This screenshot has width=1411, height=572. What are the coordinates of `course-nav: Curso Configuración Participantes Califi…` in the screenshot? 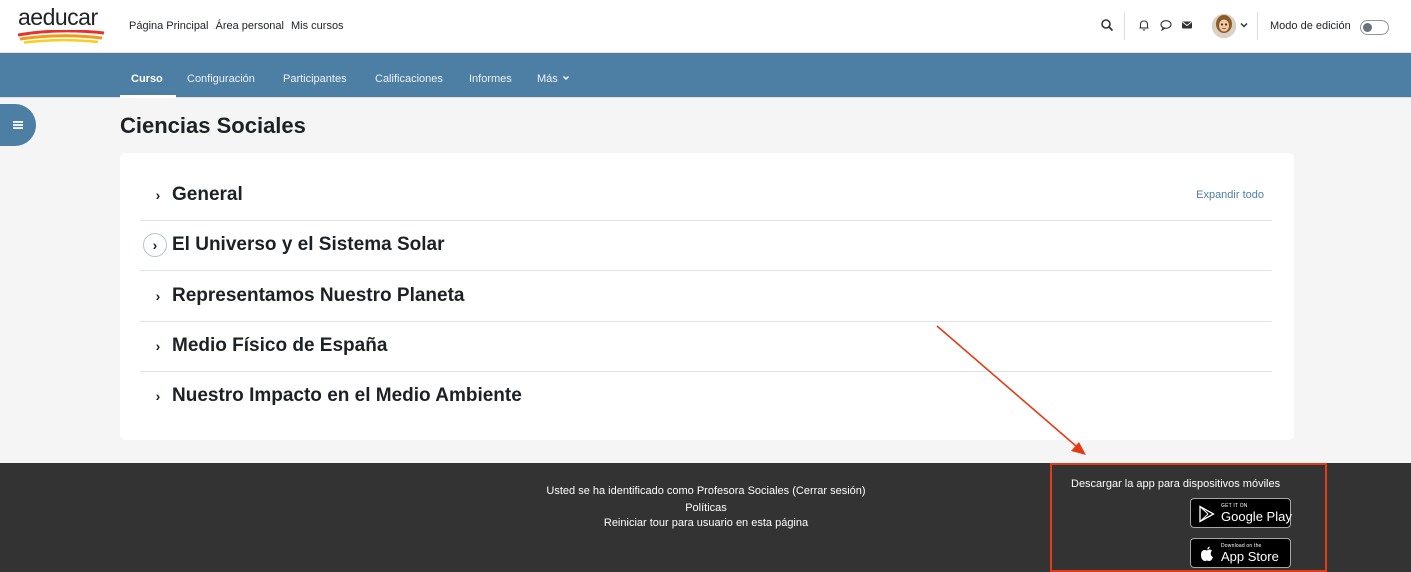 It's located at (705, 75).